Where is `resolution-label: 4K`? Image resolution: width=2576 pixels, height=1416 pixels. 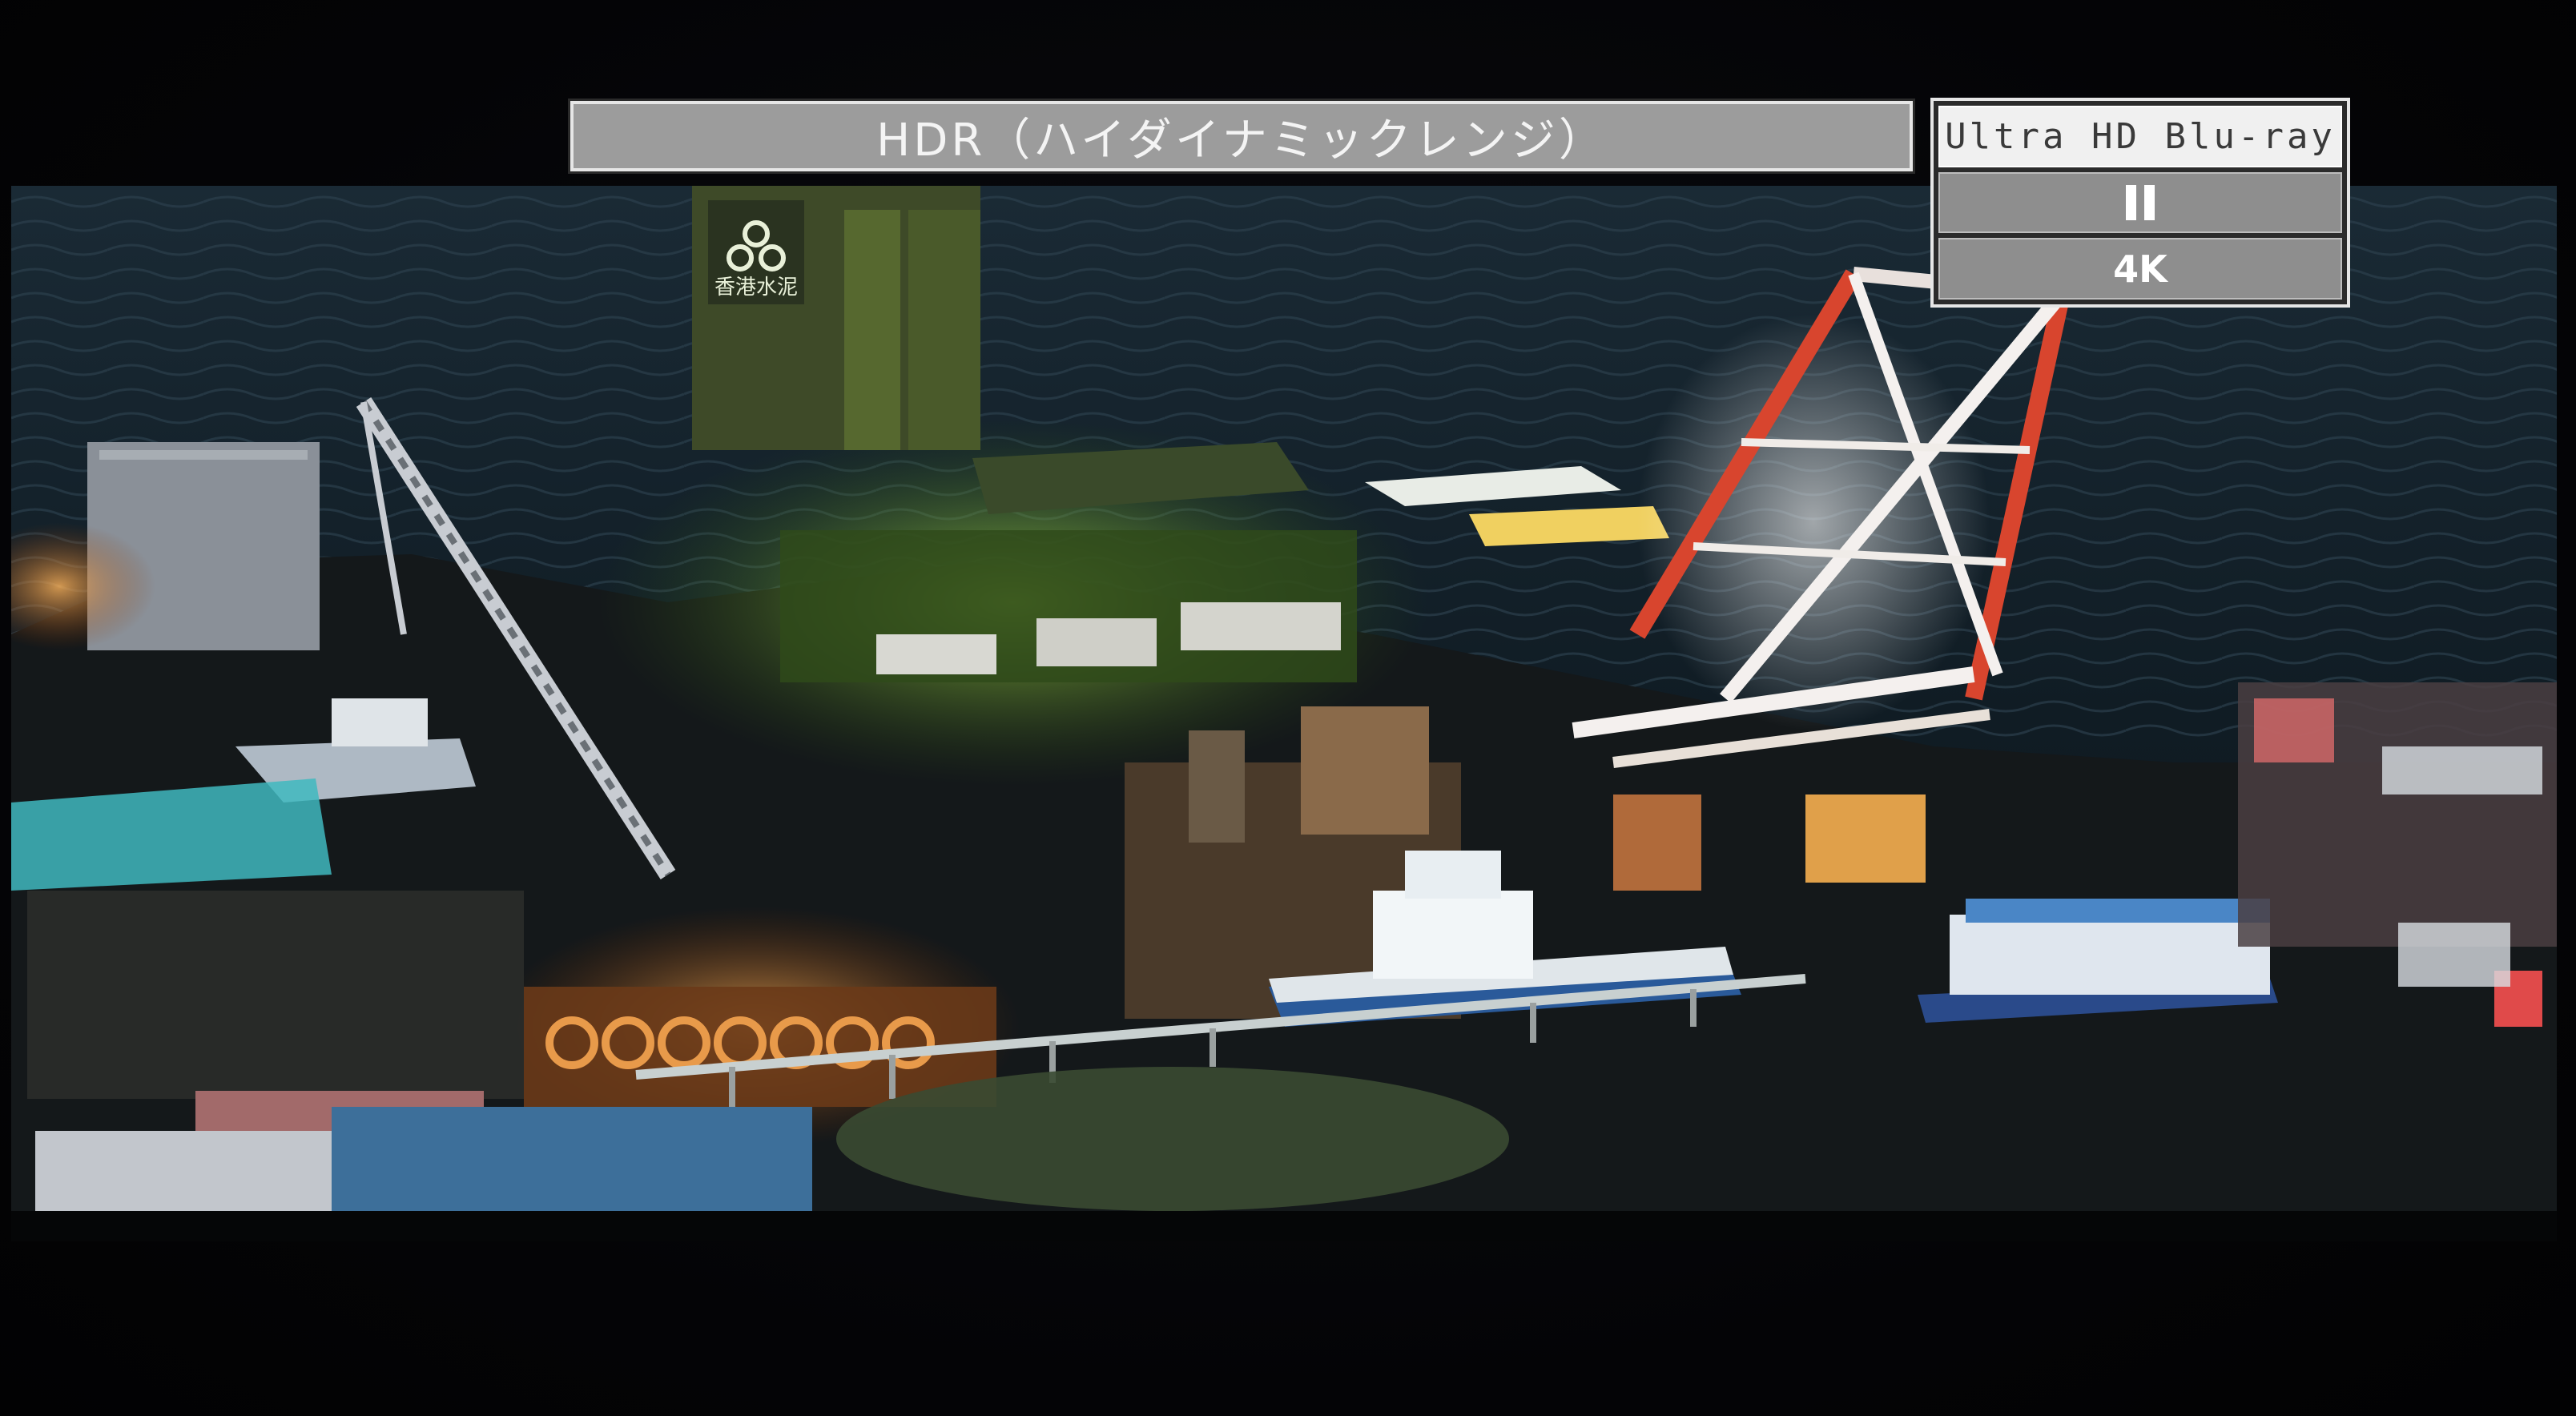
resolution-label: 4K is located at coordinates (2140, 269).